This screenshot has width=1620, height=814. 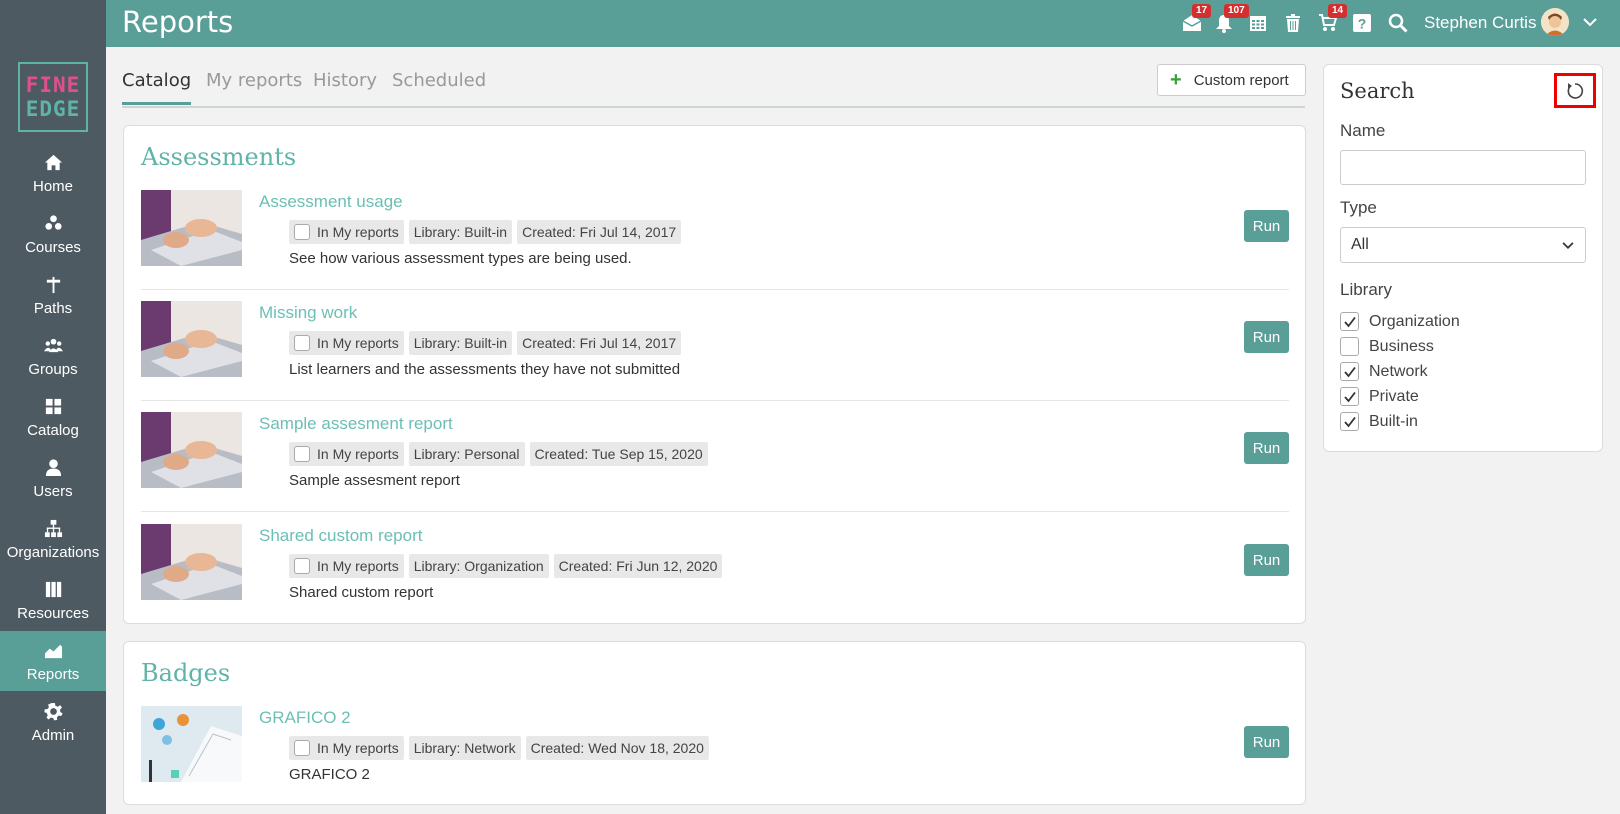 I want to click on sidebar-item-label: Courses, so click(x=53, y=247).